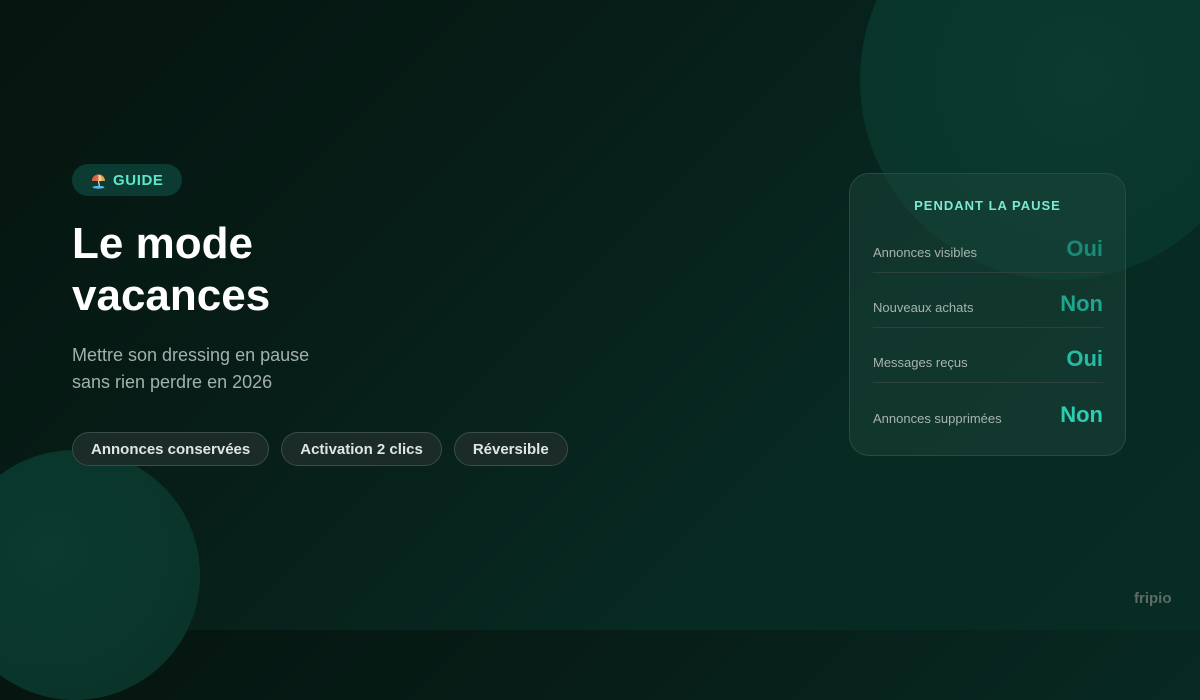  I want to click on chip-reversible: Réversible, so click(510, 449).